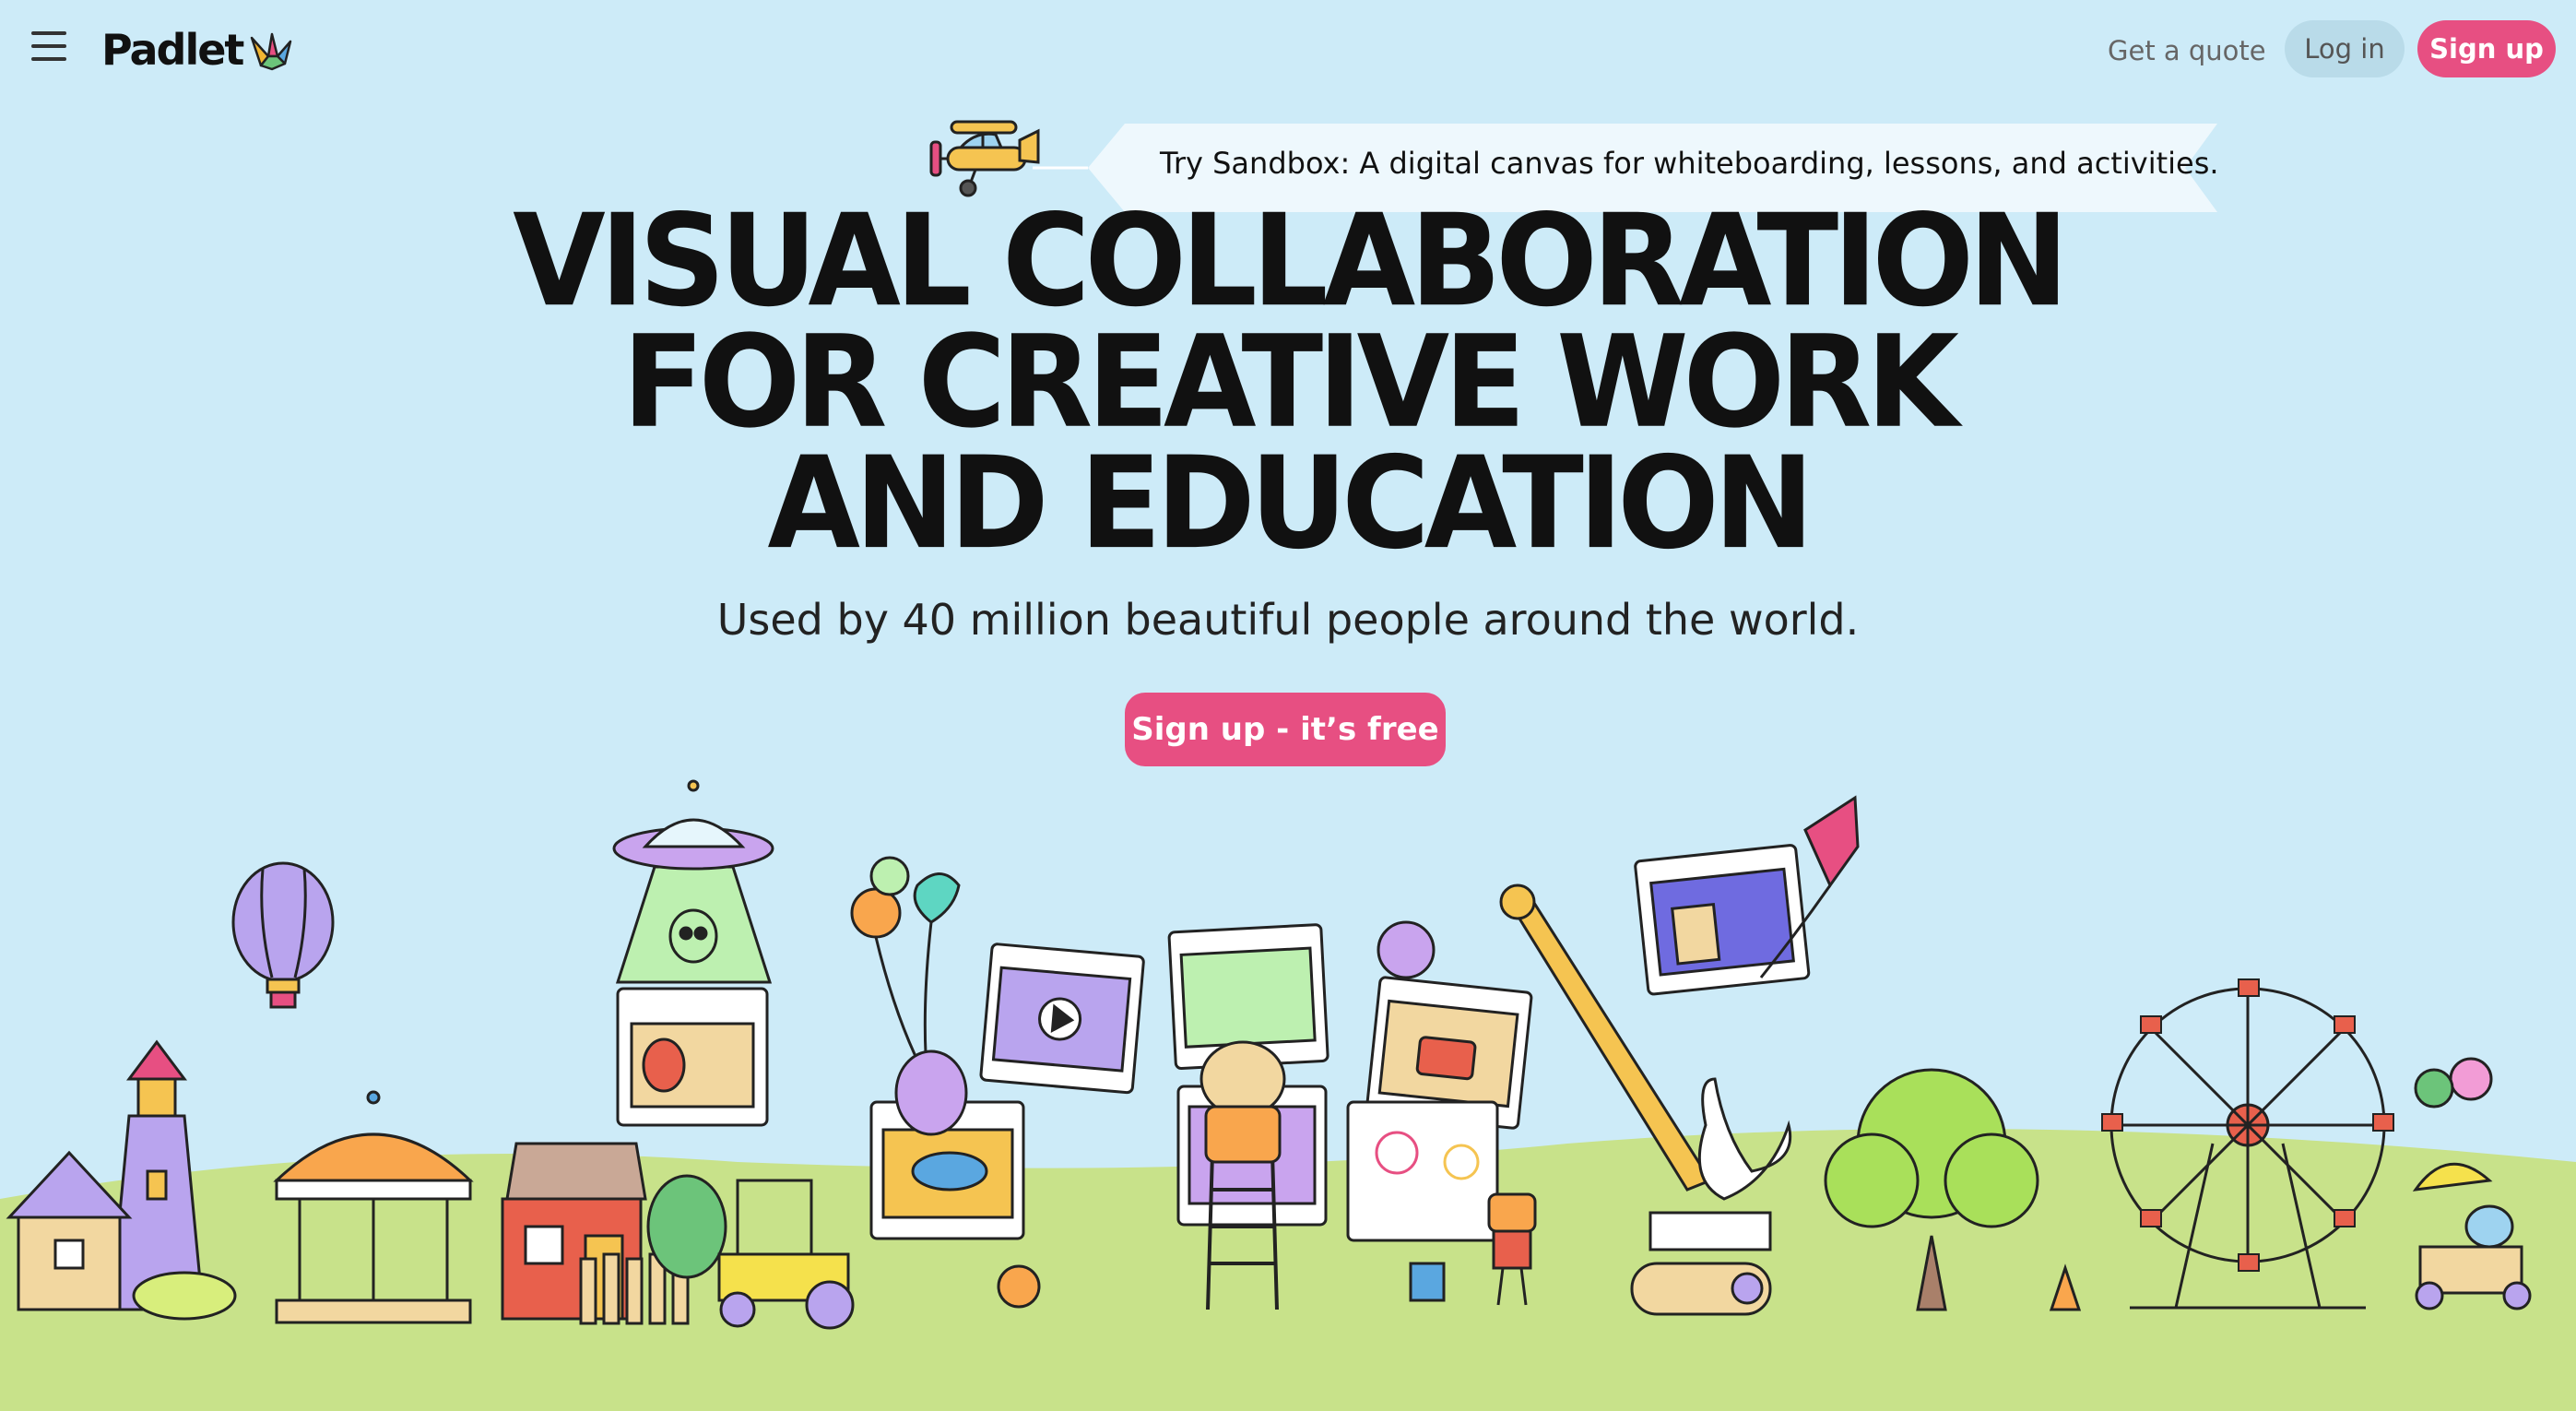 Image resolution: width=2576 pixels, height=1411 pixels. I want to click on balloons-icon, so click(905, 963).